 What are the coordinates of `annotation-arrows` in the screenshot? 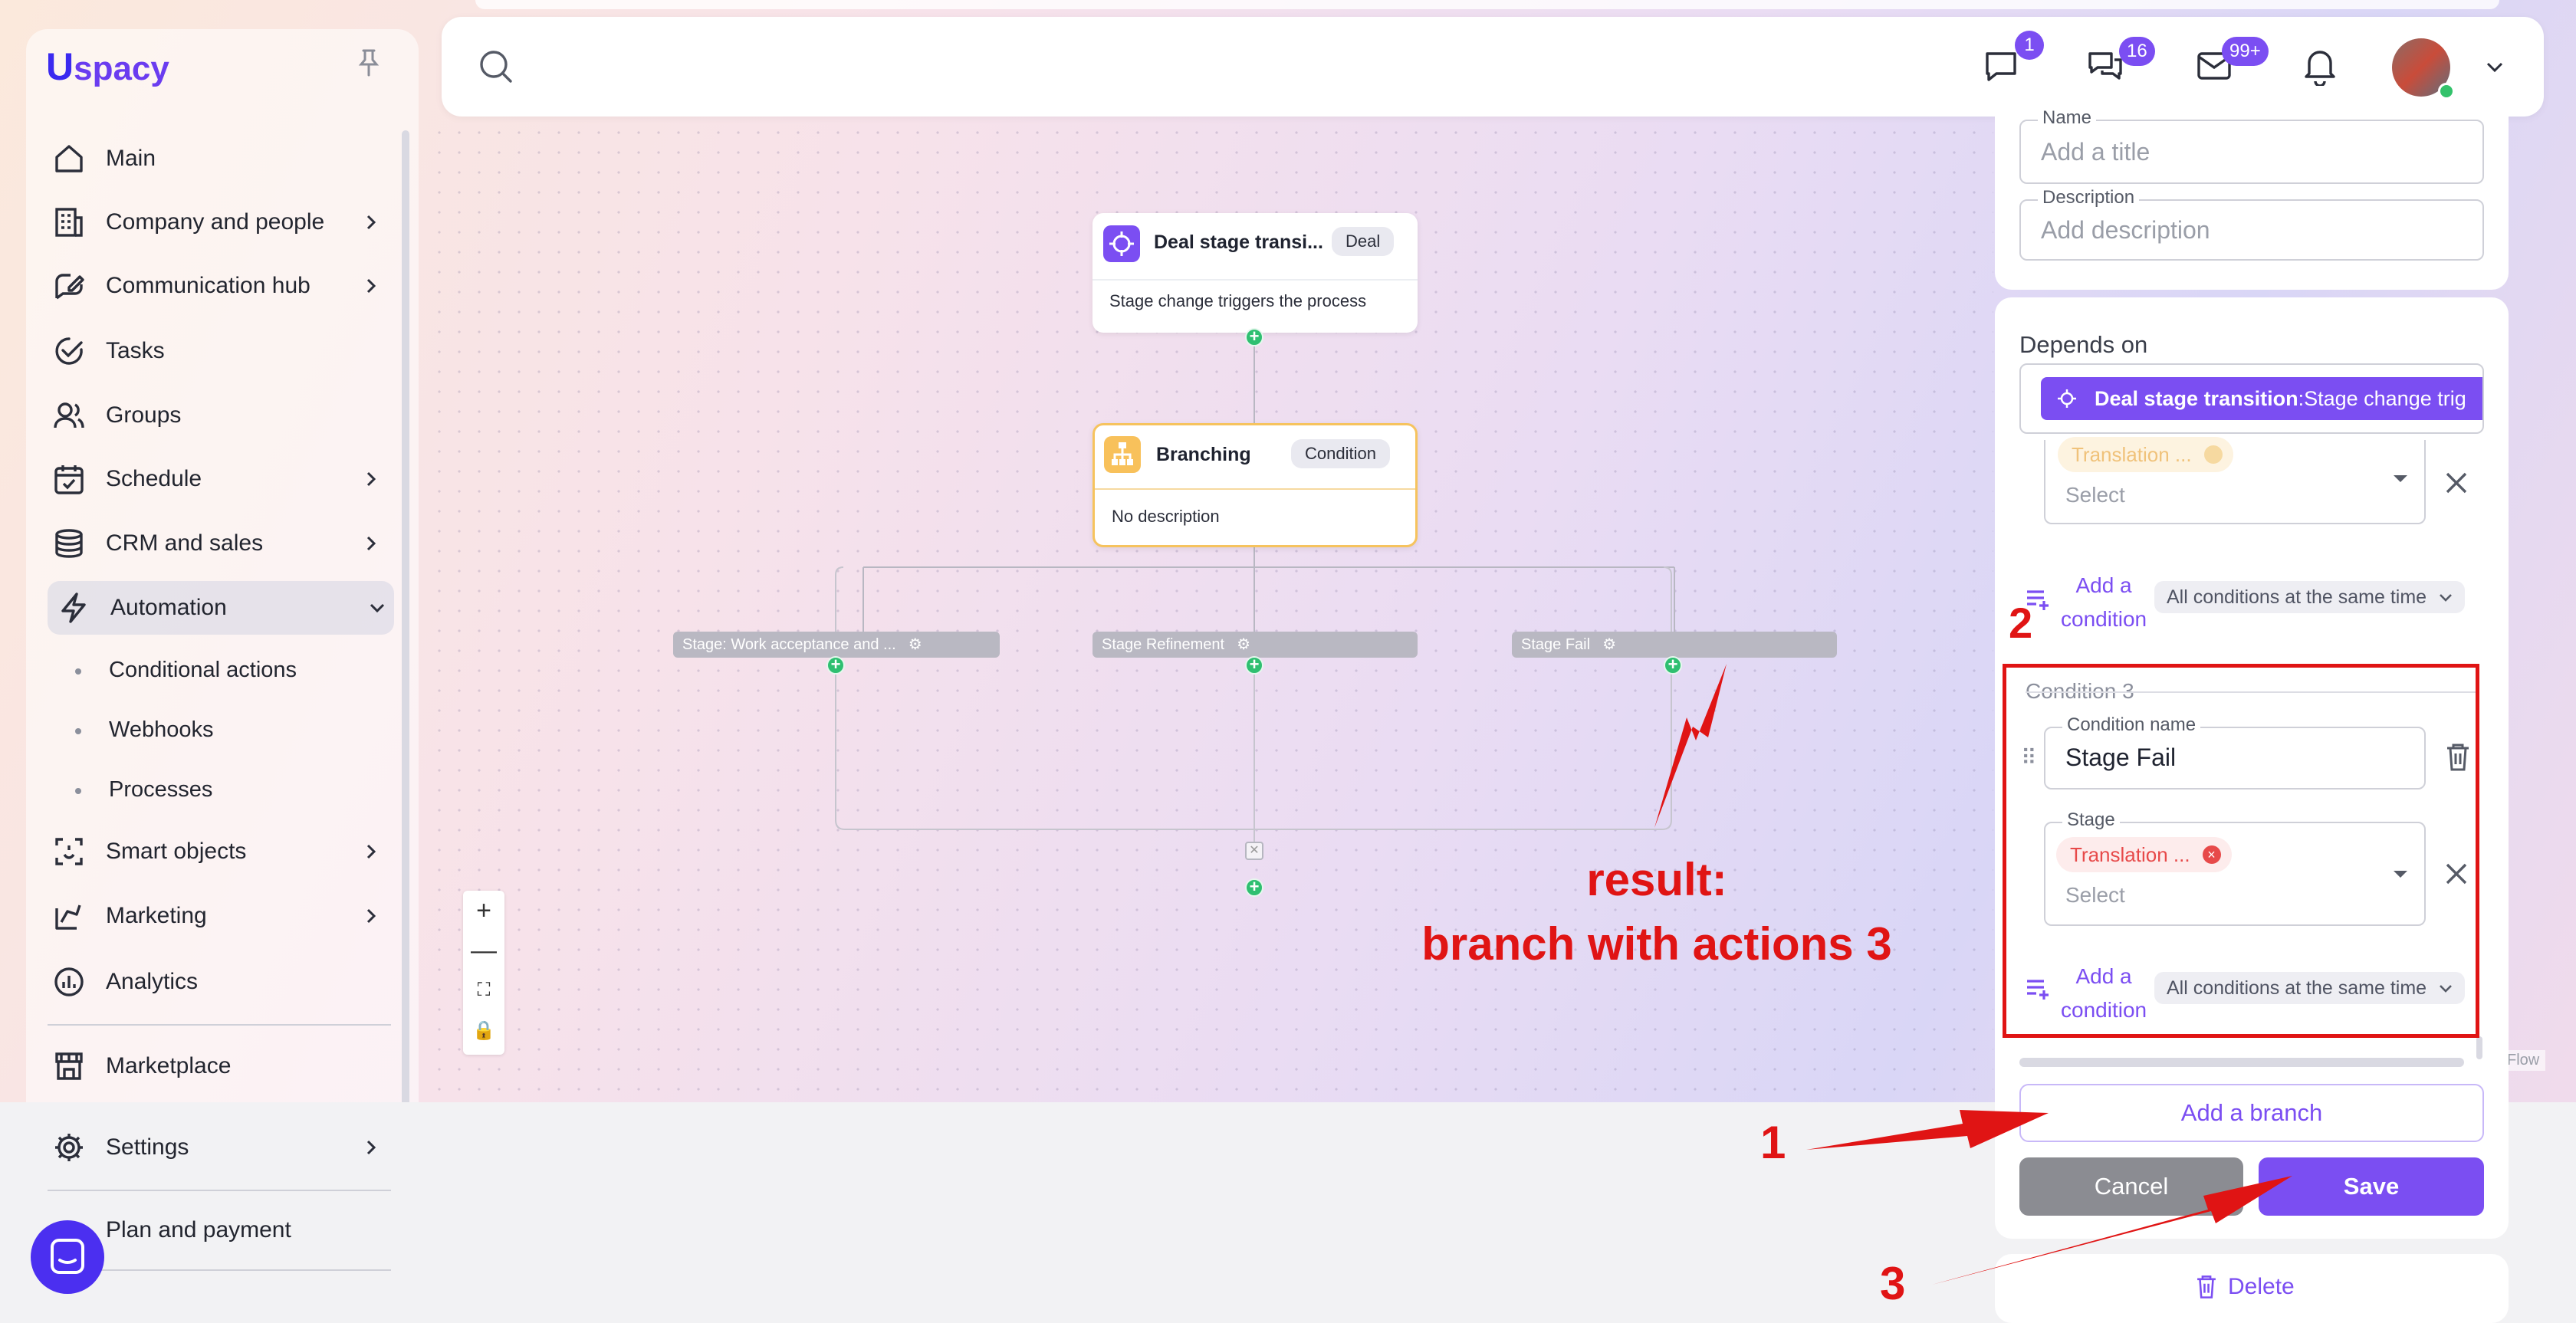 It's located at (1973, 974).